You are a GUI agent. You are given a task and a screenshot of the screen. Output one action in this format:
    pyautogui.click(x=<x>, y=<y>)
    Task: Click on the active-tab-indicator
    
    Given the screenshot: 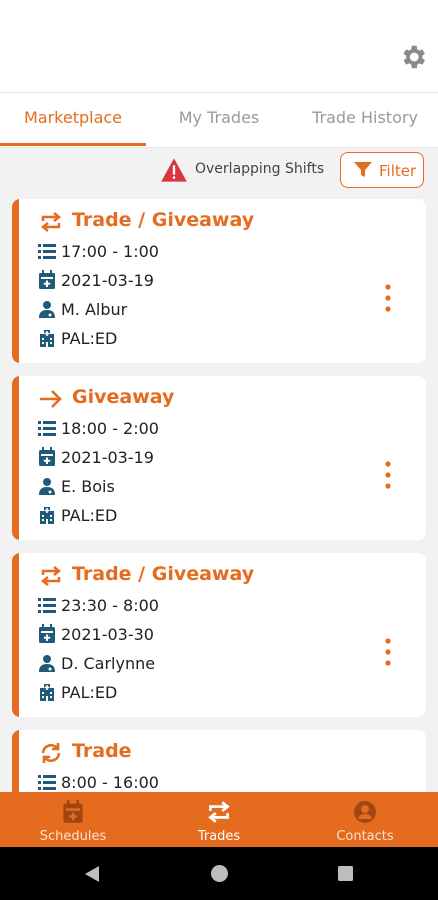 What is the action you would take?
    pyautogui.click(x=73, y=144)
    